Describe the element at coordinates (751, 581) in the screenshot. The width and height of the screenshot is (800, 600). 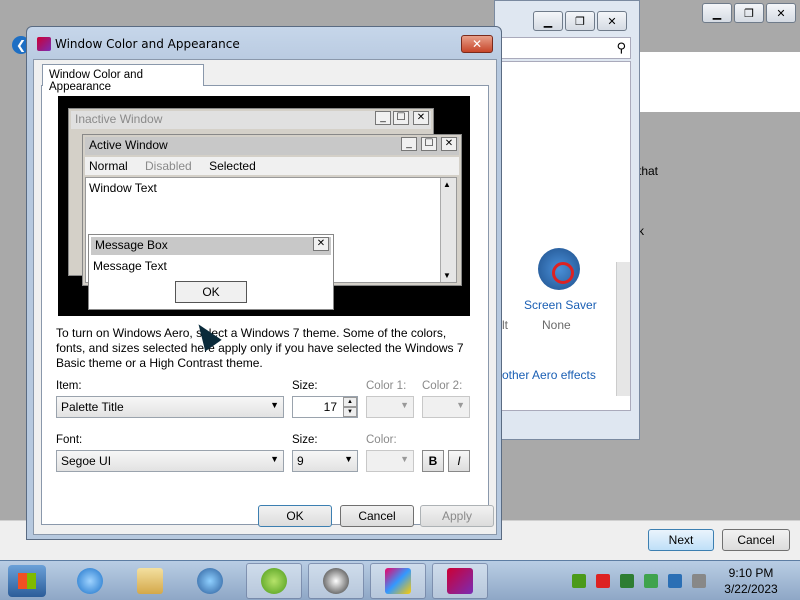
I see `taskbar-clock: 9:10 PM 3/22/2023` at that location.